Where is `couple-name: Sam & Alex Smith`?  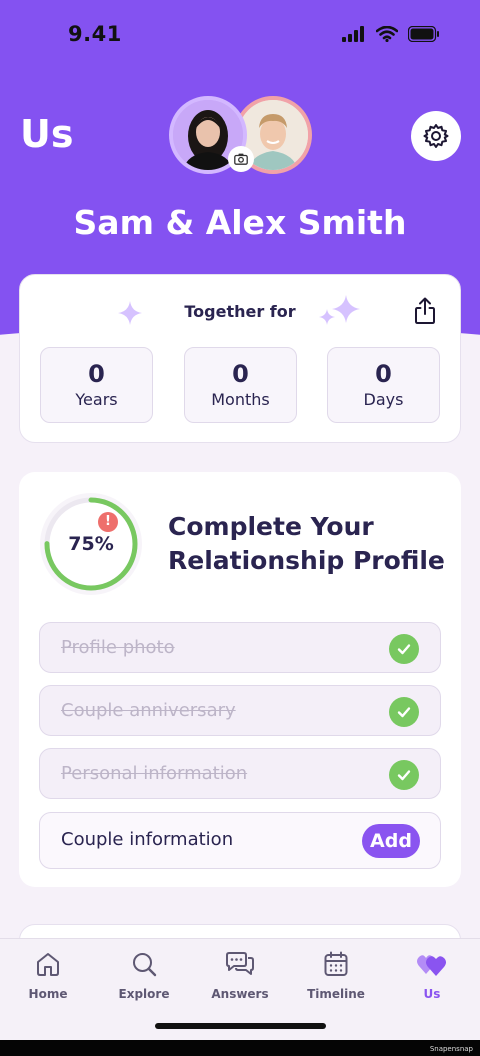
couple-name: Sam & Alex Smith is located at coordinates (240, 222).